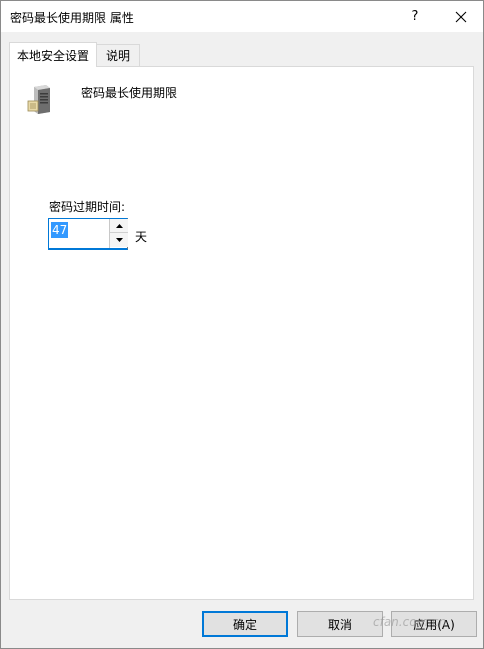  I want to click on apply-label: 应用(A), so click(434, 624).